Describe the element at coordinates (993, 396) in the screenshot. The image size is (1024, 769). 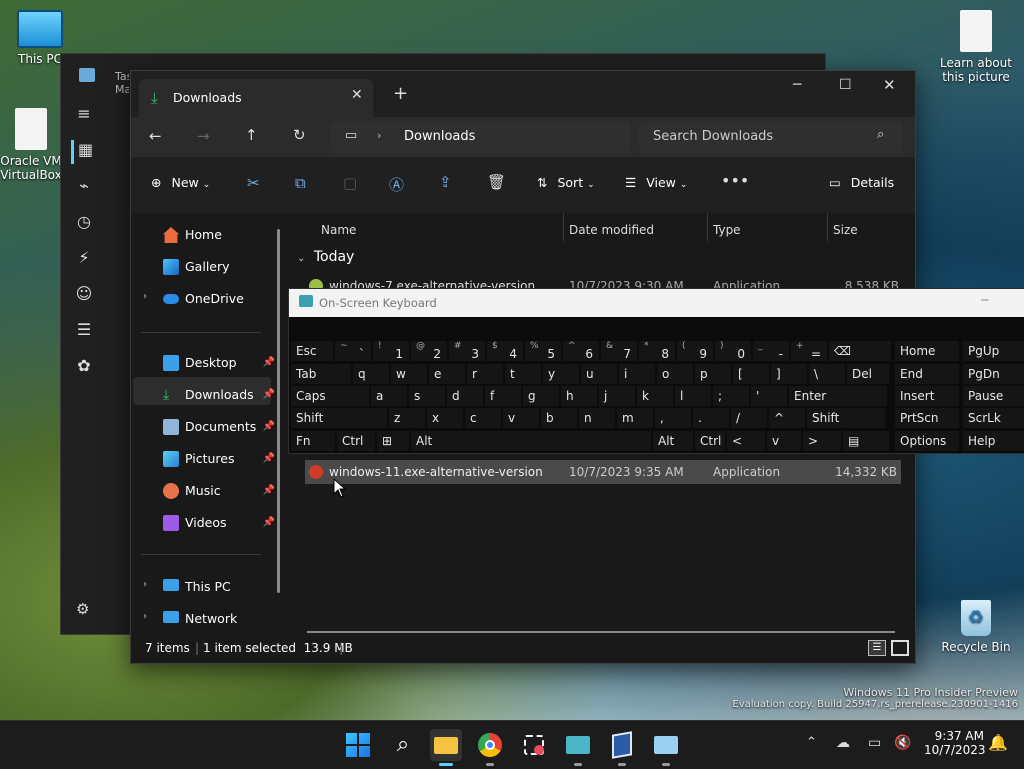
I see `osk-key: Pause` at that location.